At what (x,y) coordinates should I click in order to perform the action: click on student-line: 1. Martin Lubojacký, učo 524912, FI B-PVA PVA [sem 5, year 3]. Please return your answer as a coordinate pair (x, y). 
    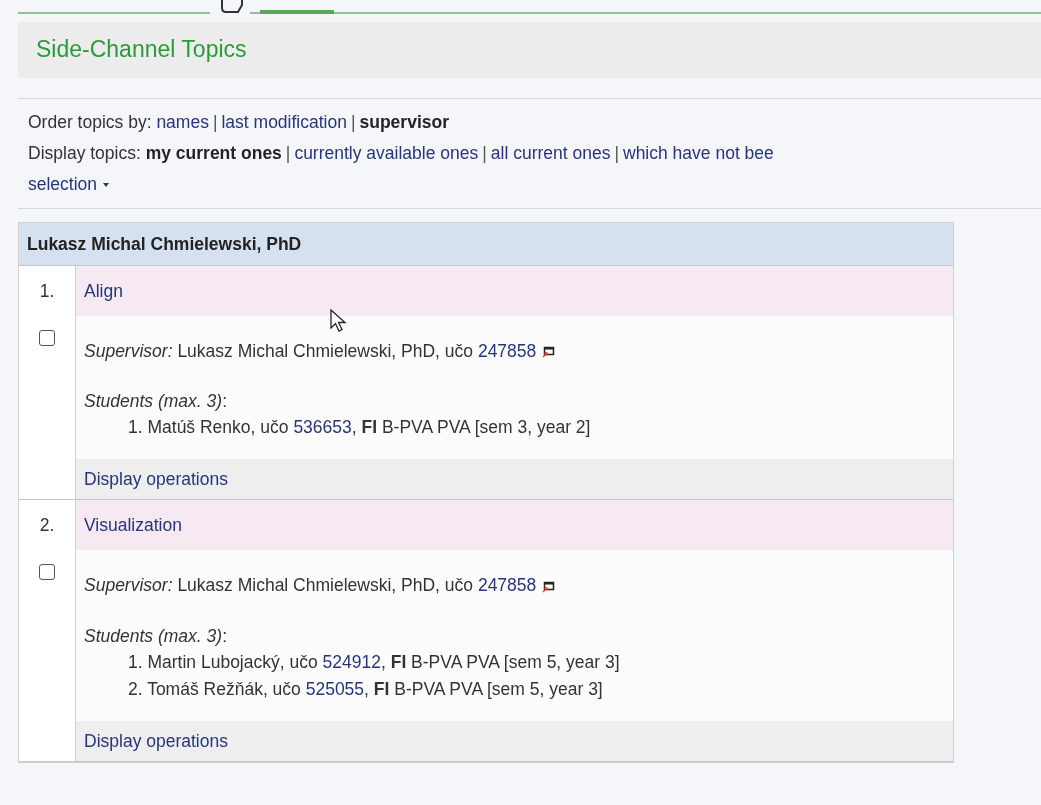
    Looking at the image, I should click on (374, 662).